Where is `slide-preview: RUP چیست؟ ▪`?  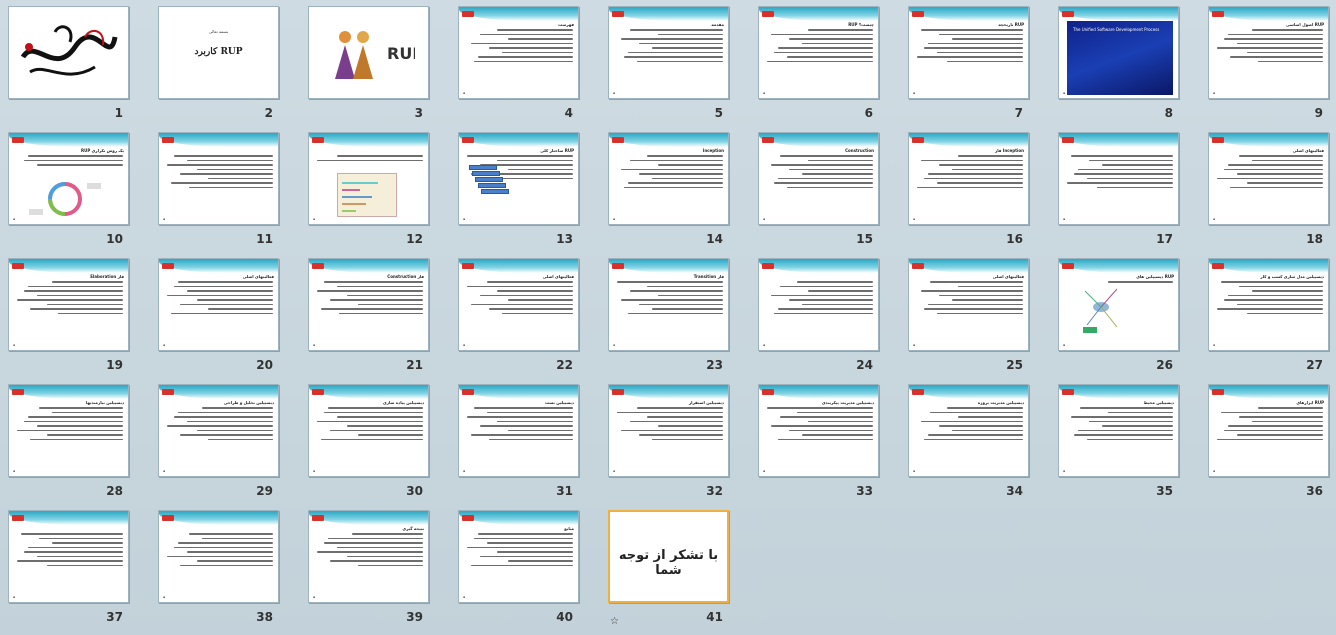 slide-preview: RUP چیست؟ ▪ is located at coordinates (818, 52).